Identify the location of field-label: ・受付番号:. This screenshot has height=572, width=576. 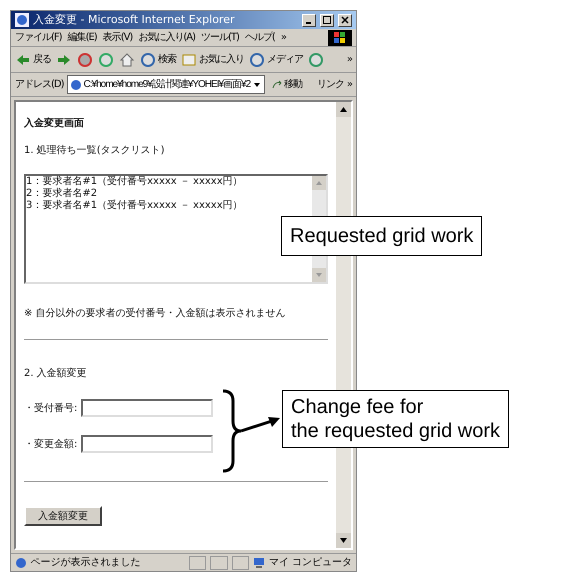
(51, 409).